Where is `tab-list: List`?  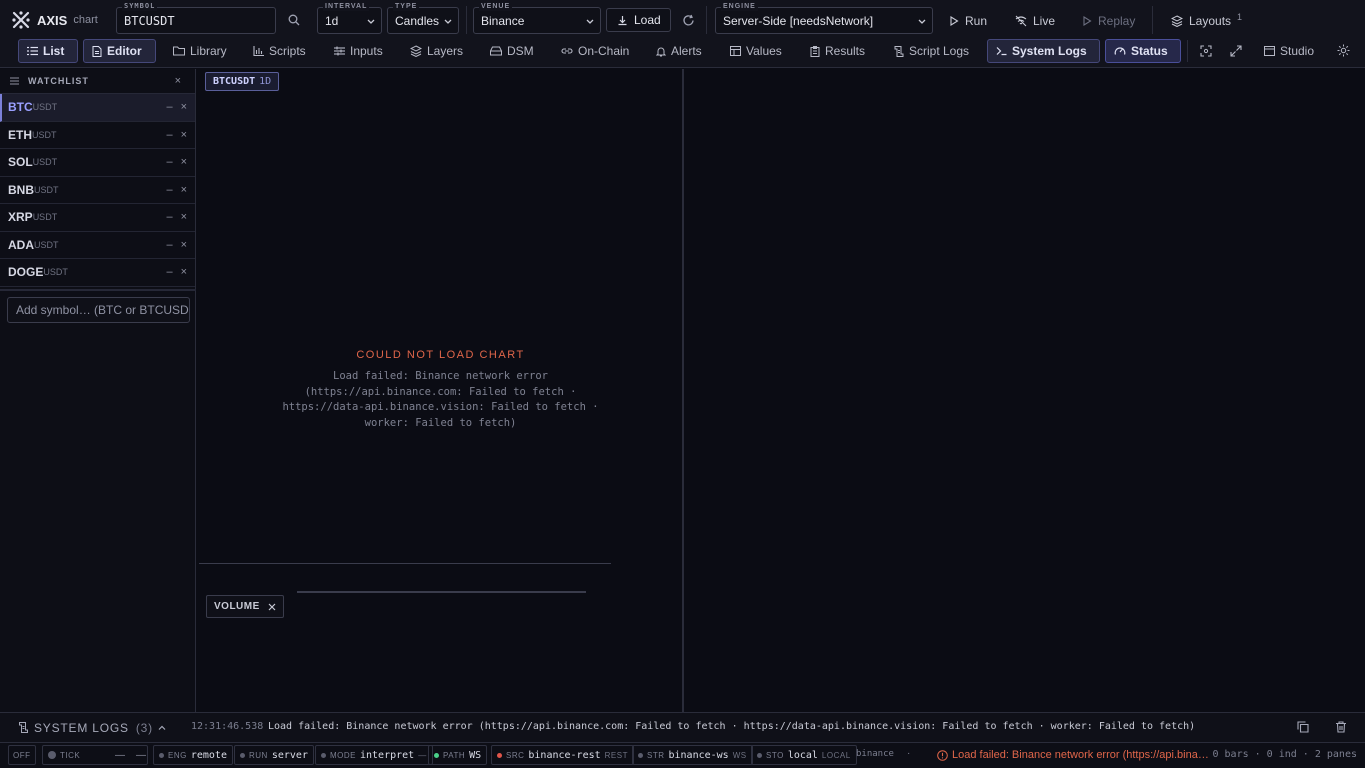
tab-list: List is located at coordinates (48, 51).